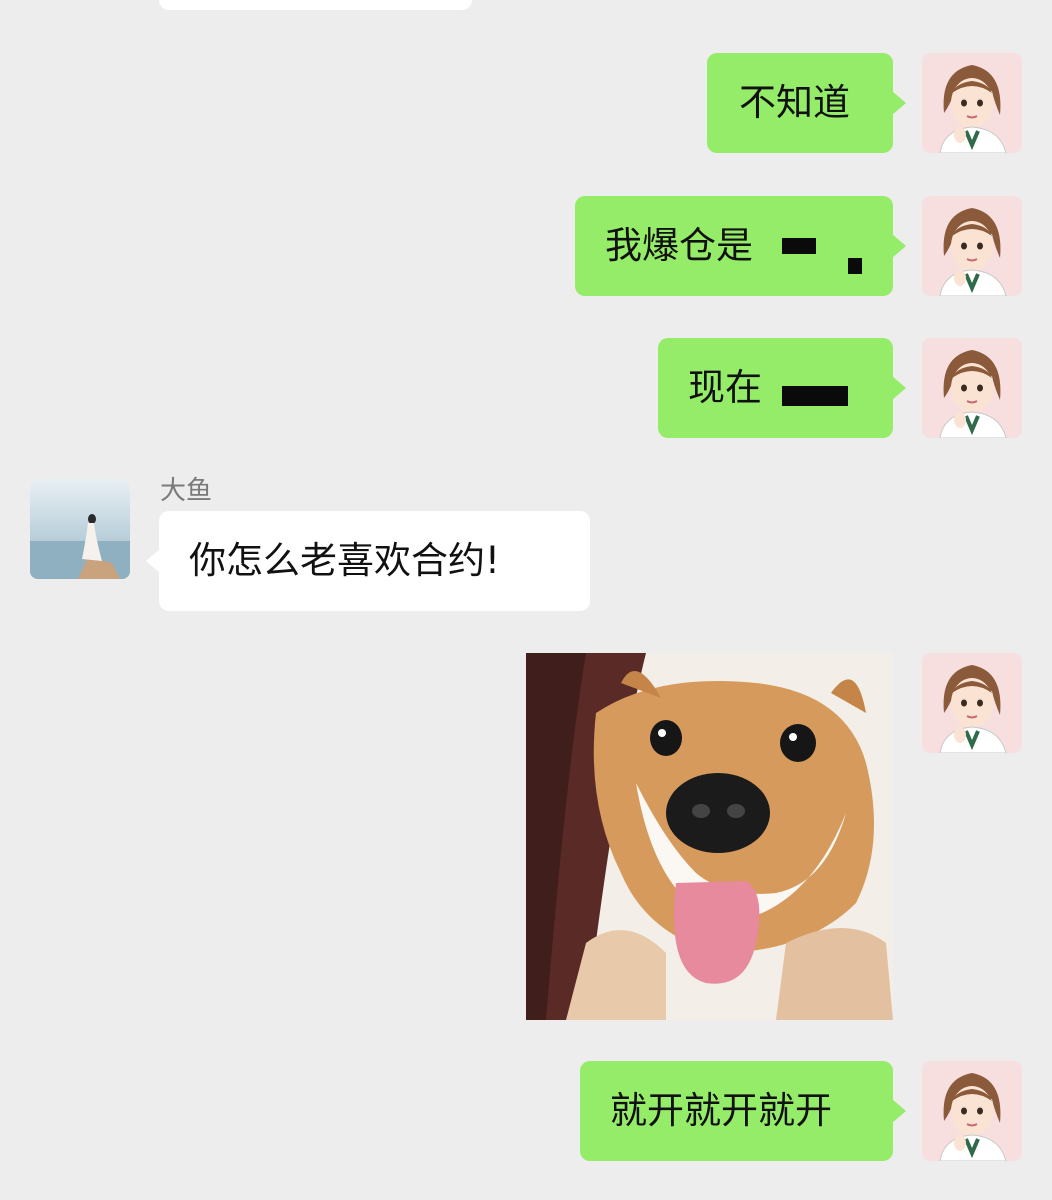  I want to click on message-text: 你怎么老喜欢合约!, so click(344, 560).